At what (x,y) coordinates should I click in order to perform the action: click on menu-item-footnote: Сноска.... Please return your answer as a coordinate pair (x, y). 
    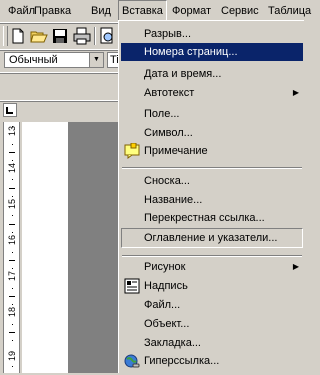
    Looking at the image, I should click on (212, 181).